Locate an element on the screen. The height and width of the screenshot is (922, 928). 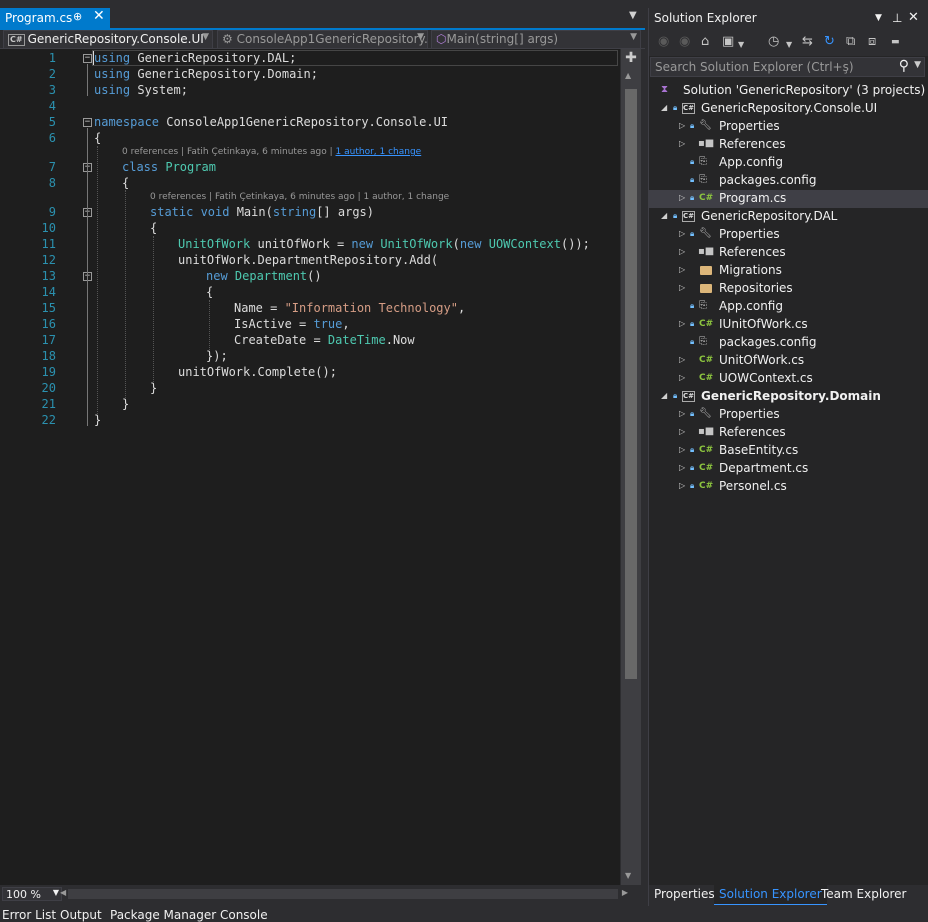
tree-item-repositories: ▷ Repositories is located at coordinates (788, 289).